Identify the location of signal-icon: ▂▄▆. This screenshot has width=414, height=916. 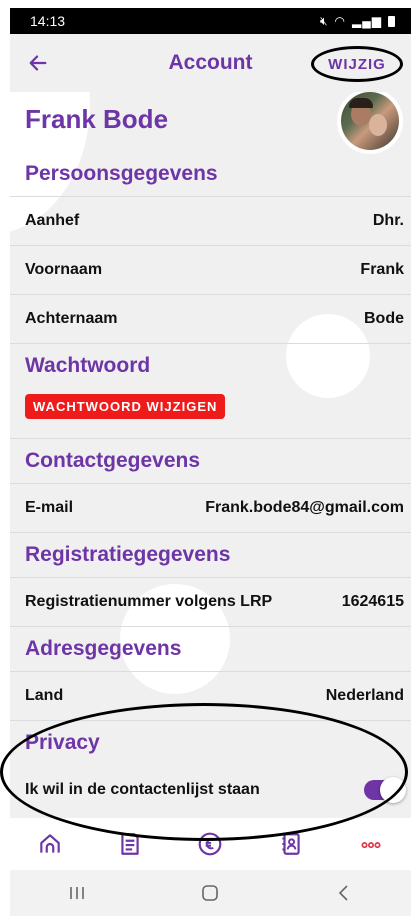
(367, 21).